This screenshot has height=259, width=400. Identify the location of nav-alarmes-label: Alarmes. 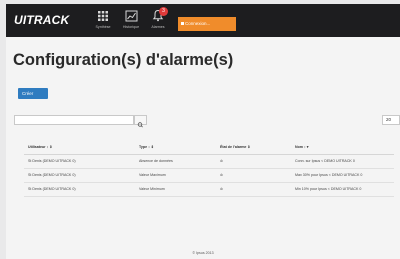
(158, 27).